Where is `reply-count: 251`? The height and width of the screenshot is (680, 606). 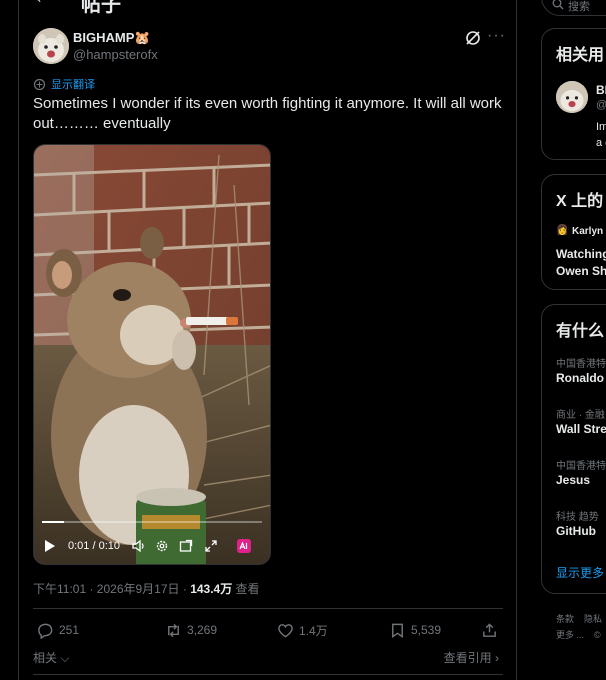 reply-count: 251 is located at coordinates (69, 630).